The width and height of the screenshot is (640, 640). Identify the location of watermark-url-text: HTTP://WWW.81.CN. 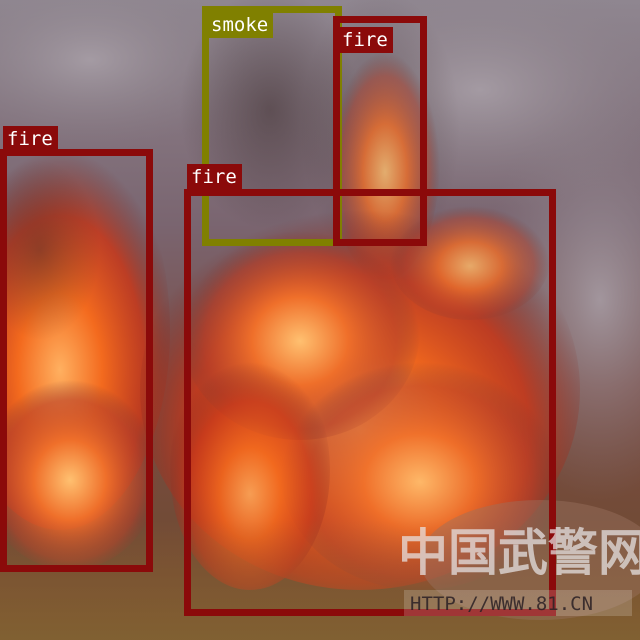
(501, 604).